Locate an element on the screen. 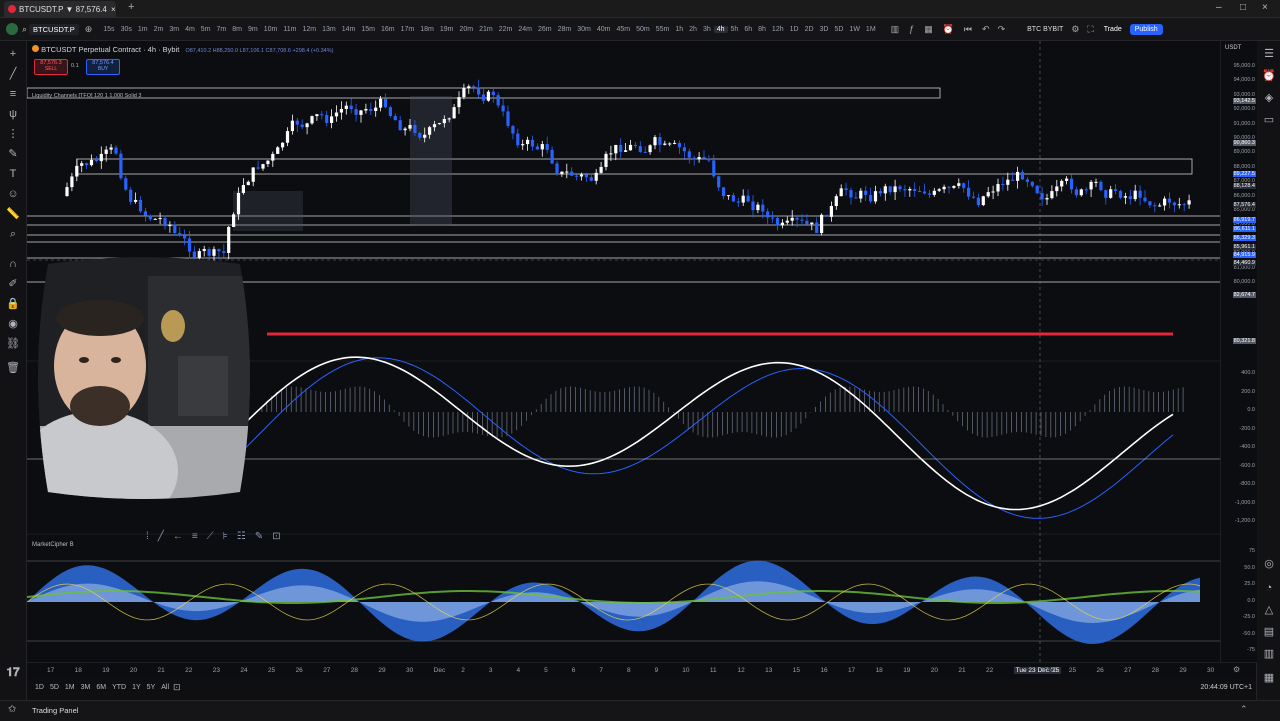 The image size is (1280, 721). settings-icon: ⚙ is located at coordinates (1075, 29).